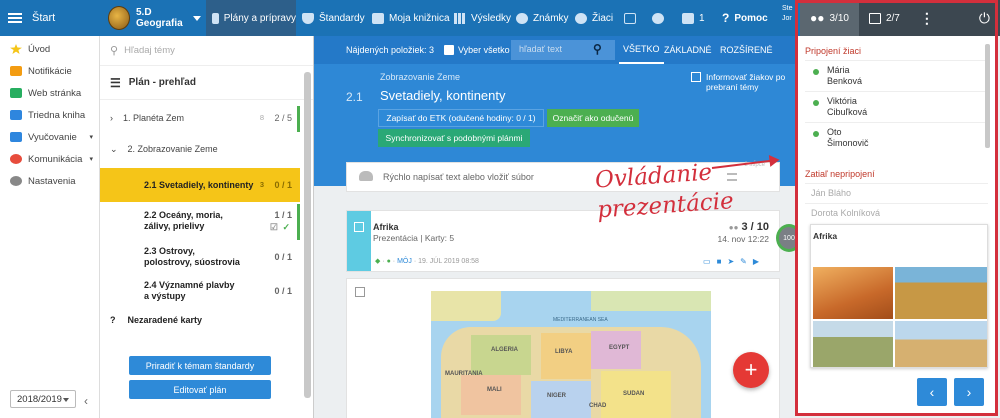 This screenshot has height=418, width=1000. Describe the element at coordinates (49, 137) in the screenshot. I see `sidebar-item-teaching: Vyučovanie ▾` at that location.